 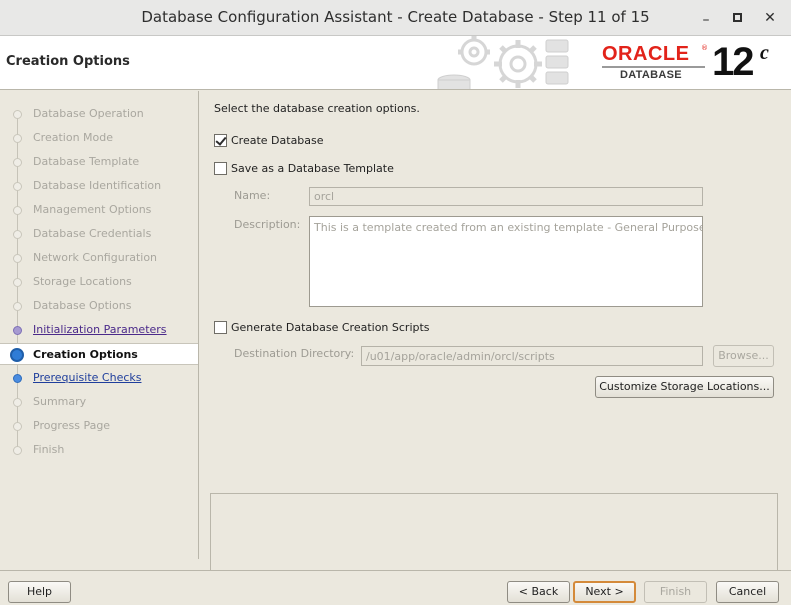 I want to click on nav-item-database-credentials: Database Credentials, so click(x=99, y=234).